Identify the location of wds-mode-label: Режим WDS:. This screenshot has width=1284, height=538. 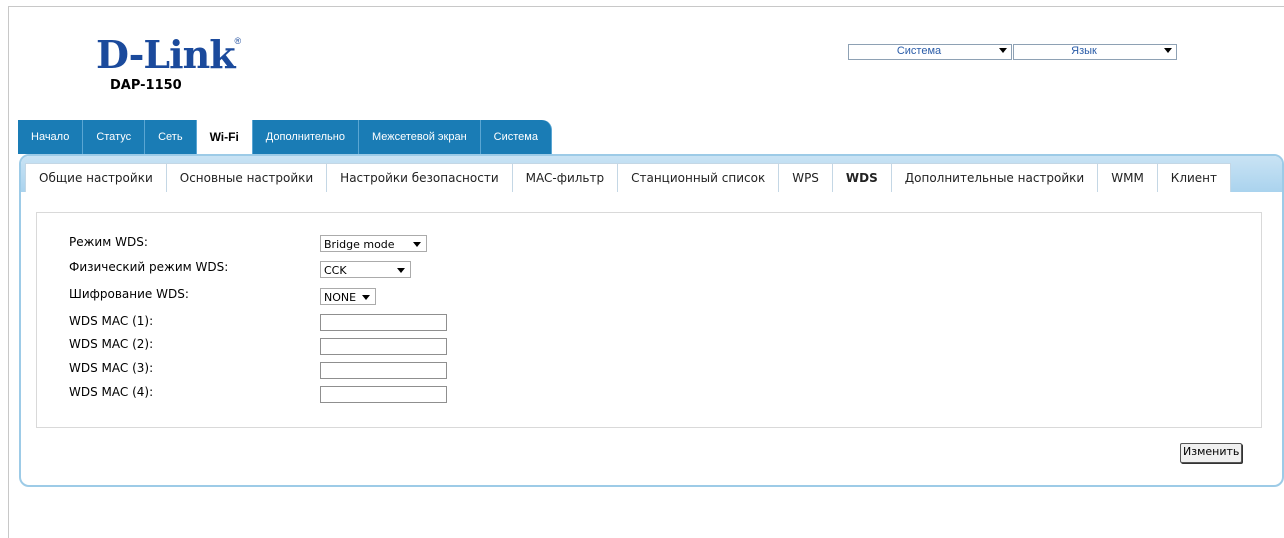
(108, 242).